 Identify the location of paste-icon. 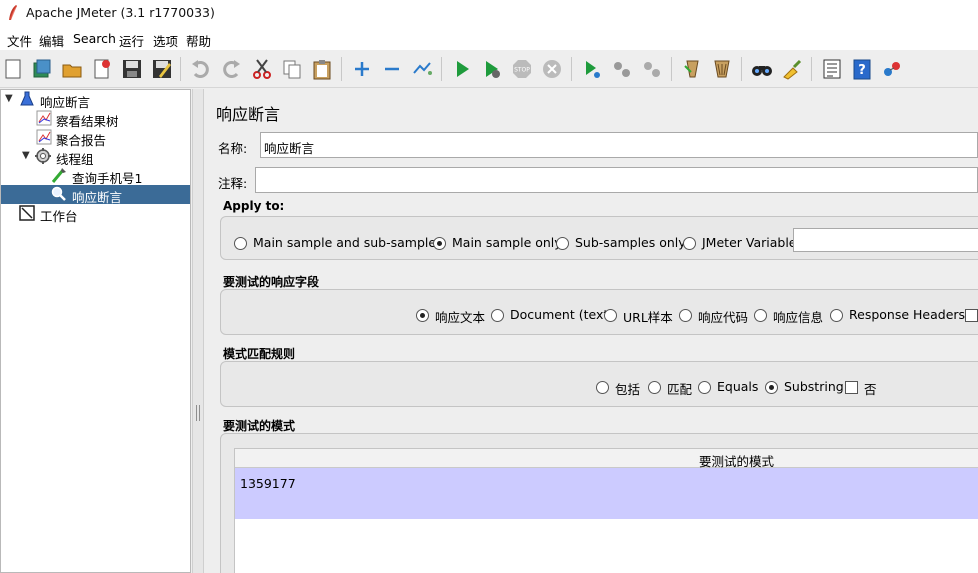
(322, 69).